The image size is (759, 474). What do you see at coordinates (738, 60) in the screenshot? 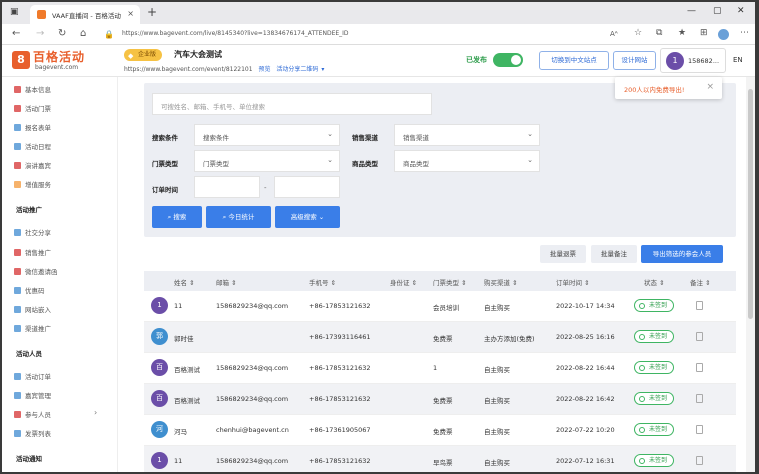
I see `language-switch: EN` at bounding box center [738, 60].